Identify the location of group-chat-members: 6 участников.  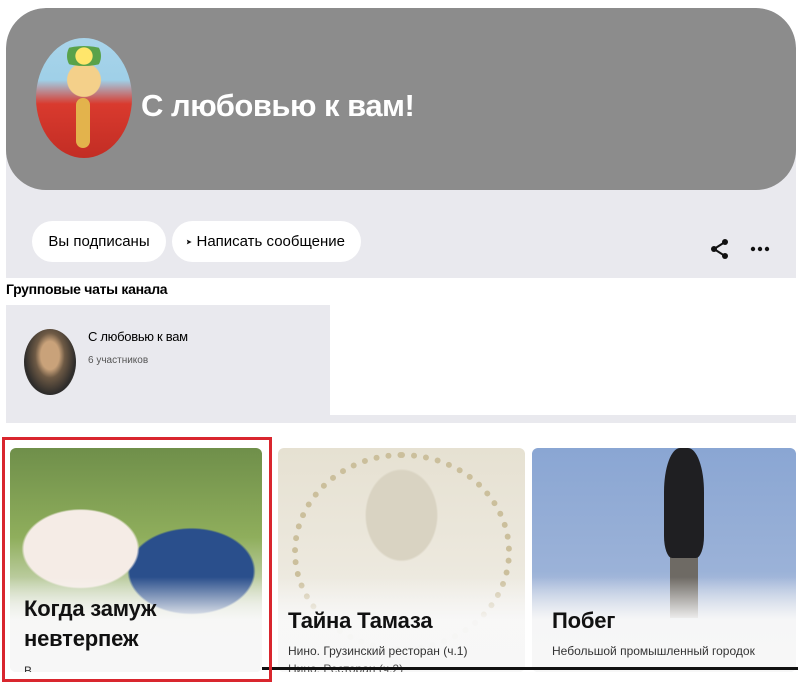
(118, 360).